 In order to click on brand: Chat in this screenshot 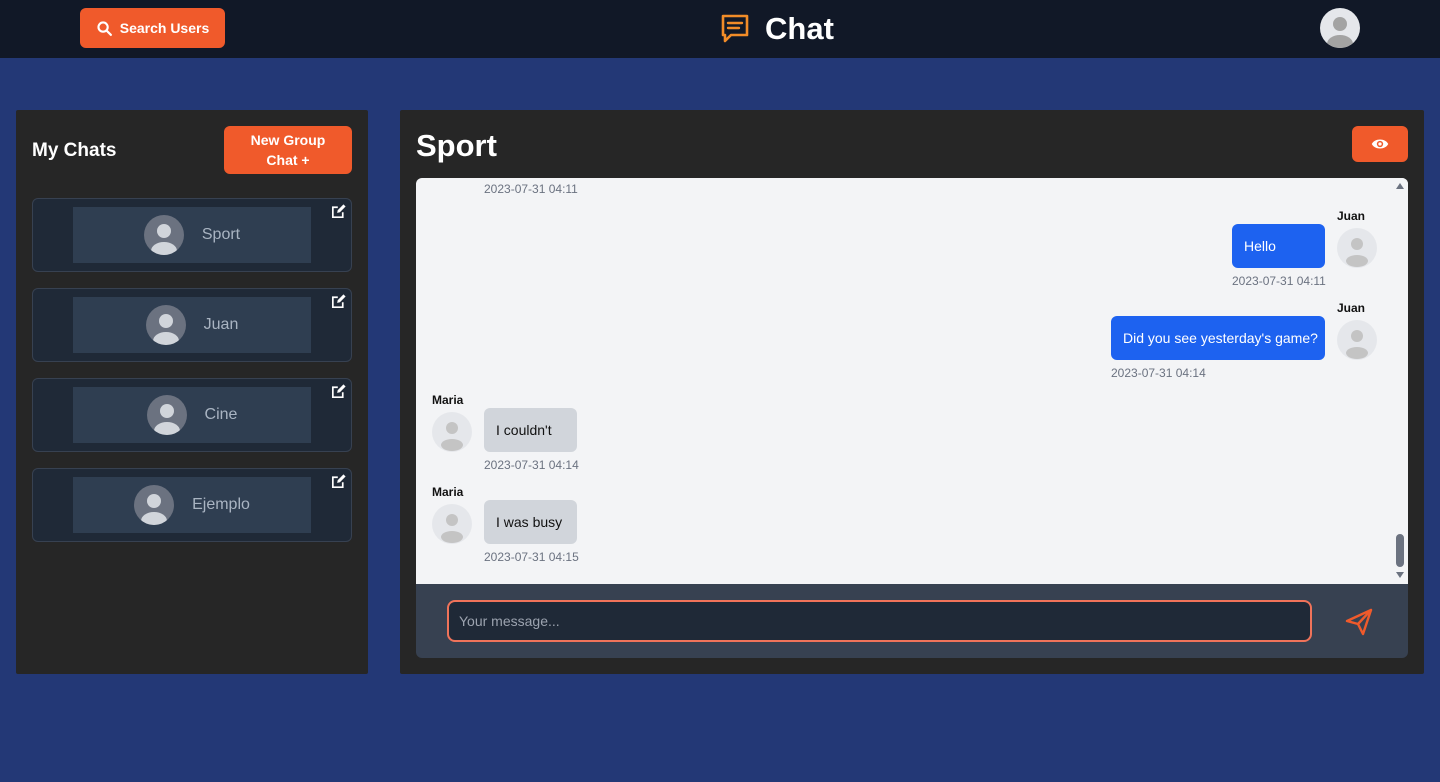, I will do `click(776, 29)`.